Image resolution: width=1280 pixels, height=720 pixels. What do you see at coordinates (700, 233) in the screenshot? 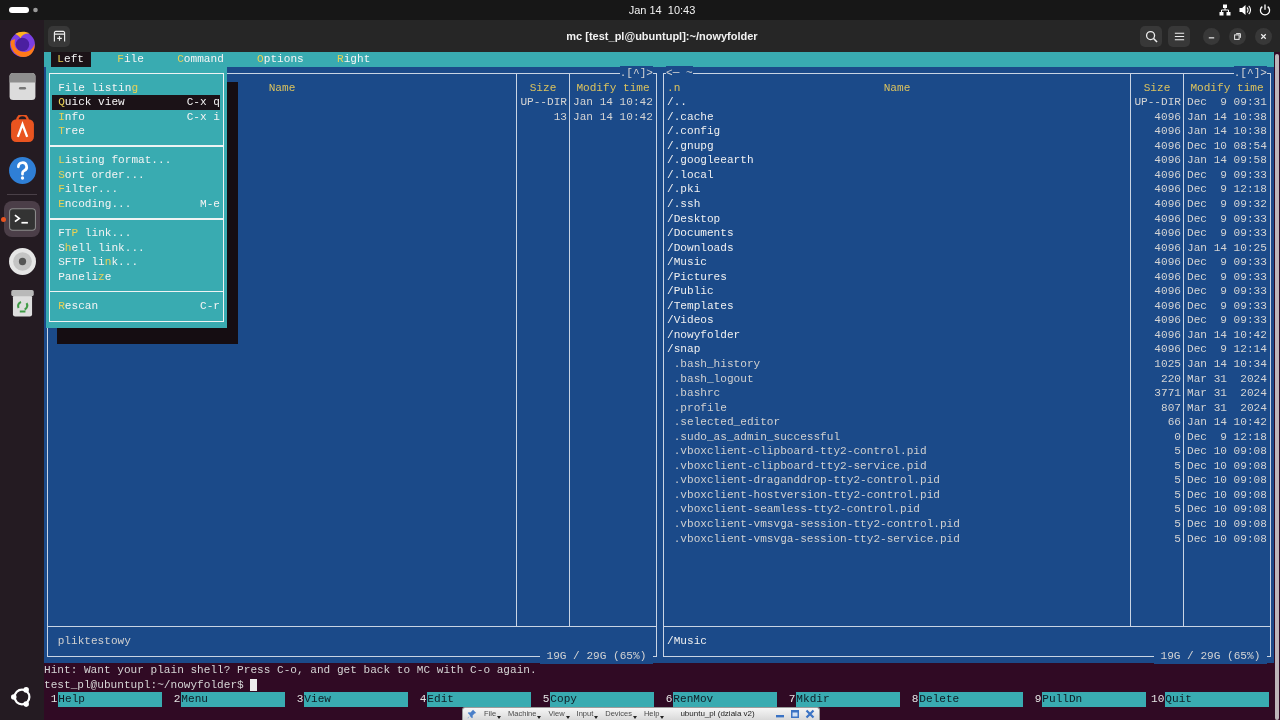
I see `file-name: /Documents` at bounding box center [700, 233].